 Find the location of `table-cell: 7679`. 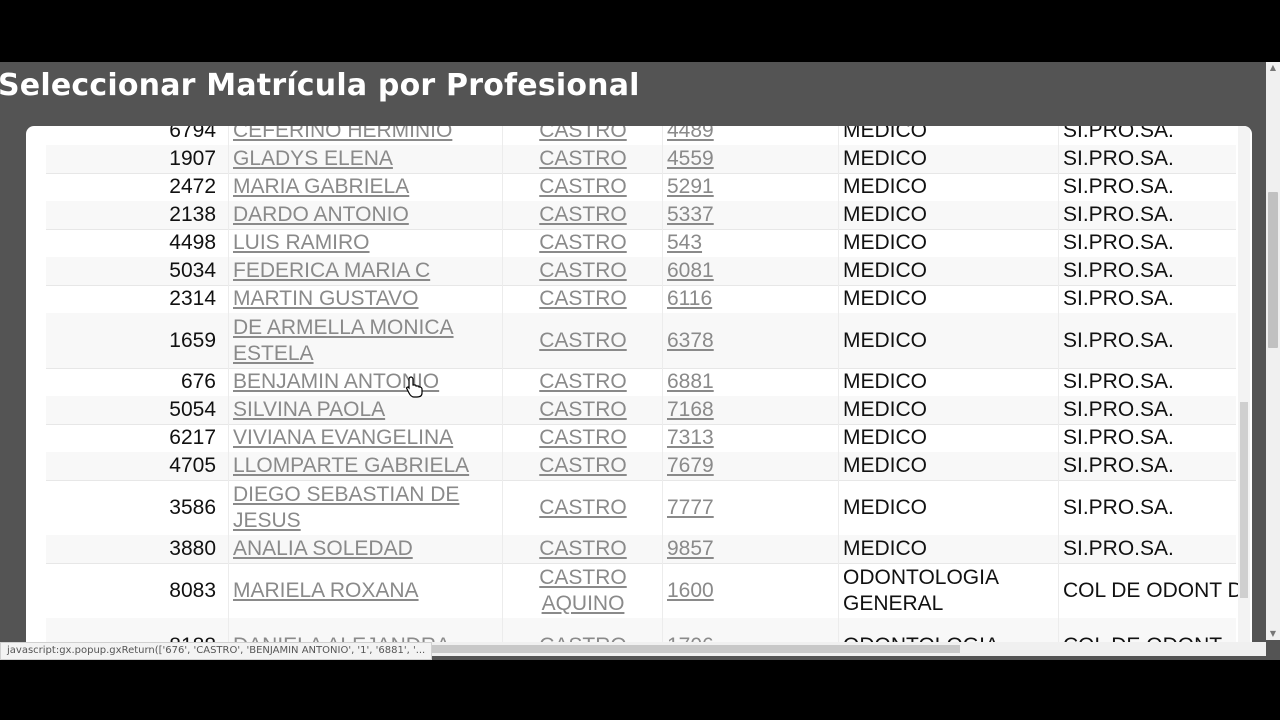

table-cell: 7679 is located at coordinates (750, 466).